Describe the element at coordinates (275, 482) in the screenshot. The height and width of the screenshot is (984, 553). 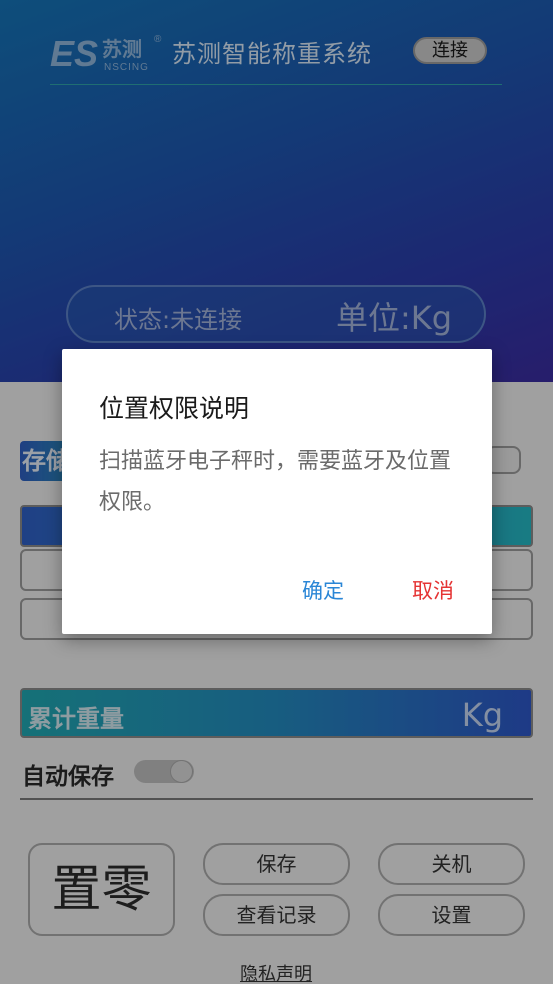
I see `dialog-message: 扫描蓝牙电子秤时，需要蓝牙及位置权限。` at that location.